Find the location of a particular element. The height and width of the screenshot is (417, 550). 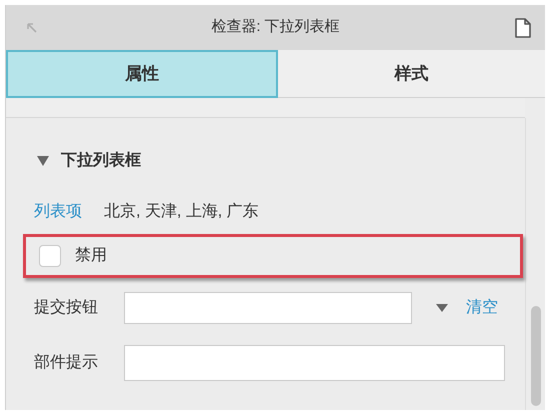

section-heading: 下拉列表框 is located at coordinates (101, 160).